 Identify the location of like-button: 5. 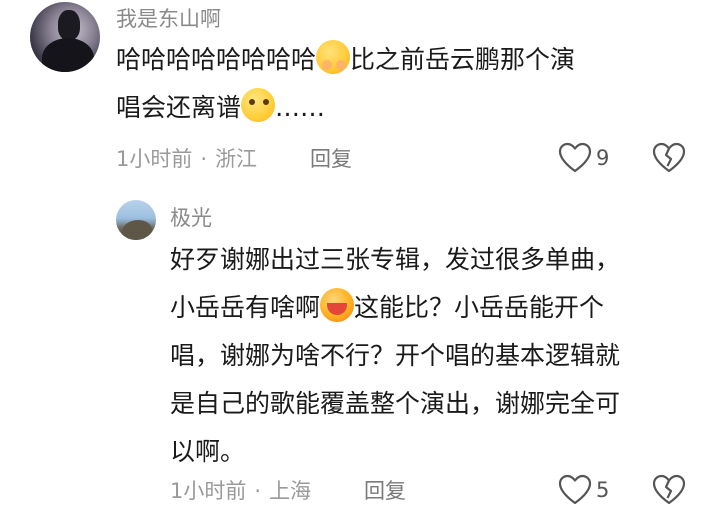
(583, 490).